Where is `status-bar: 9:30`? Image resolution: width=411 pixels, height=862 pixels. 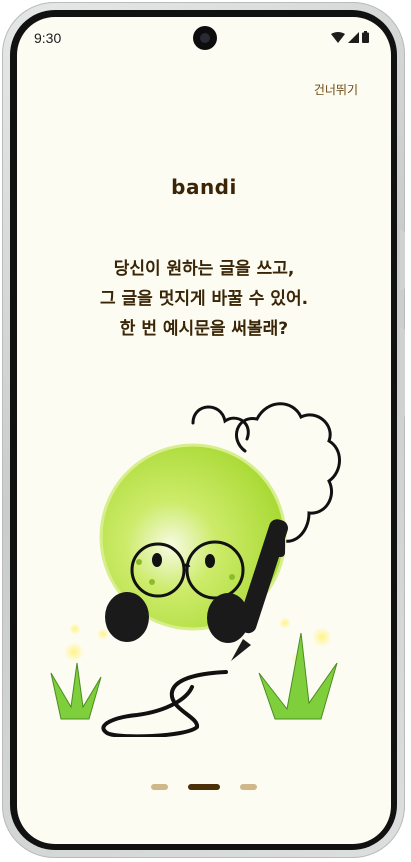
status-bar: 9:30 is located at coordinates (204, 37).